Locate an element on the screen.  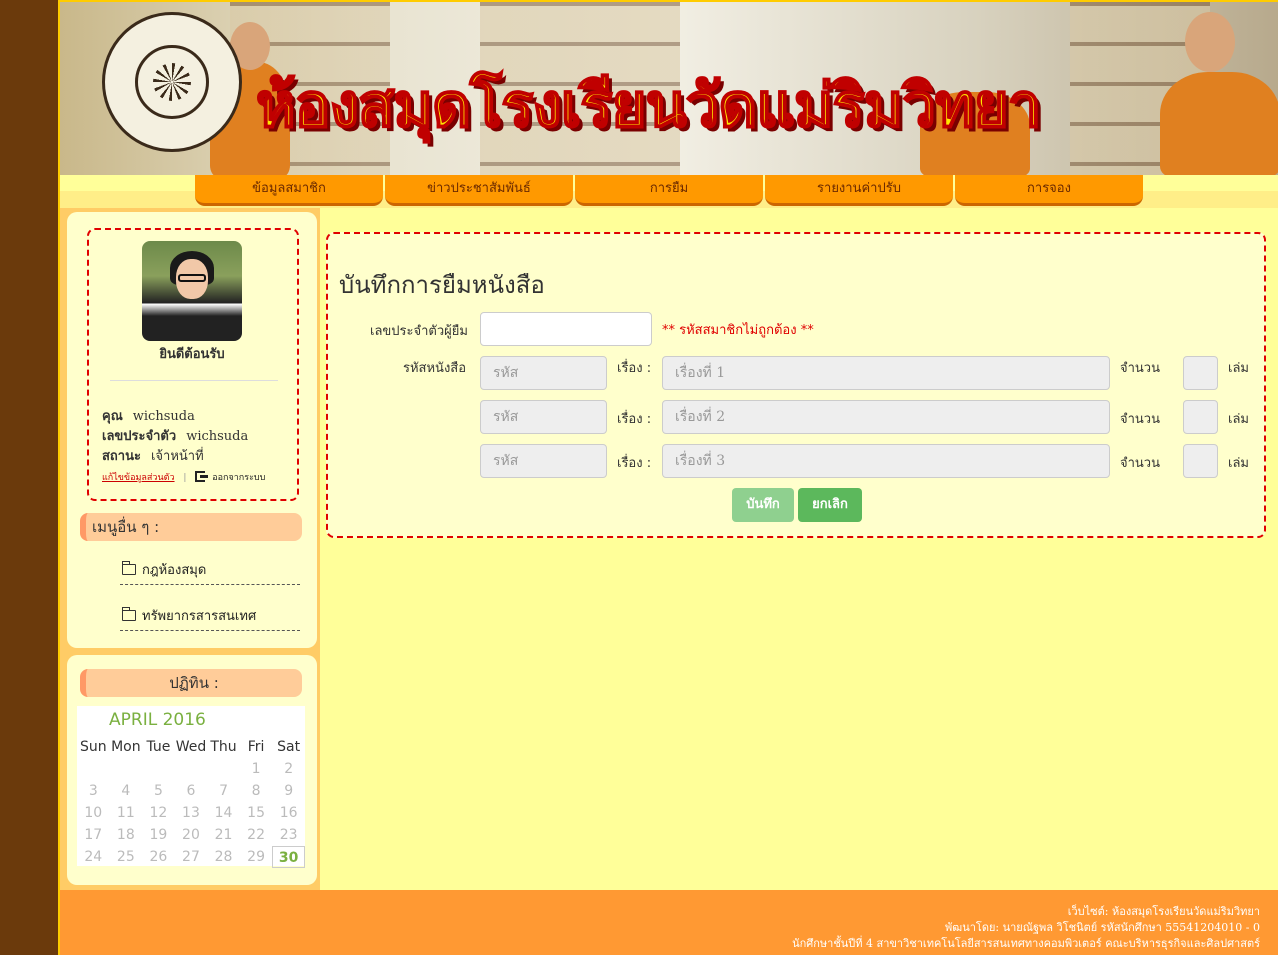
calendar-week-row: 24 25 26 27 28 29 30 is located at coordinates (191, 857).